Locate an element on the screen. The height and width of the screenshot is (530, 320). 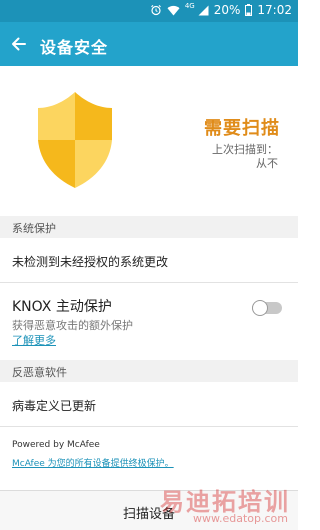
status-bar: 4G 20% 17:02 is located at coordinates (149, 11).